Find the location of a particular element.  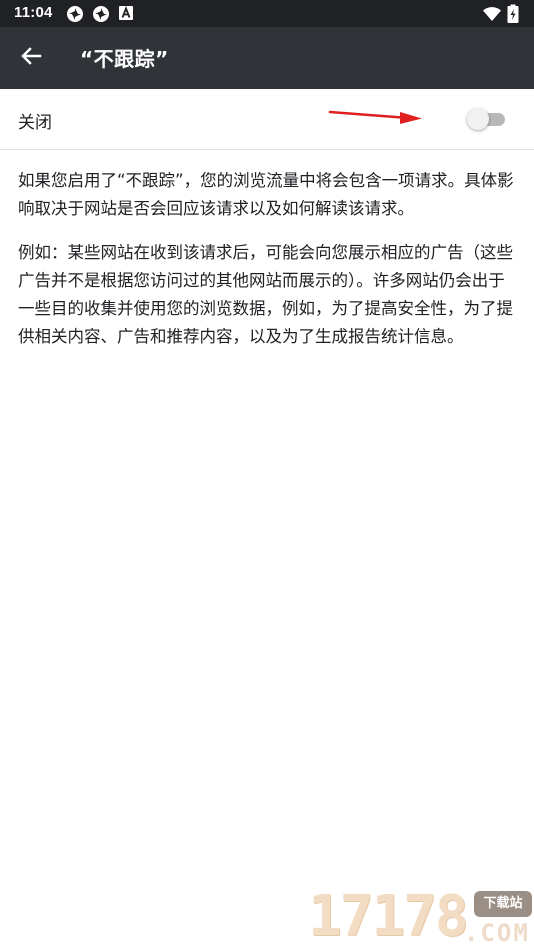

switch-thumb is located at coordinates (478, 119).